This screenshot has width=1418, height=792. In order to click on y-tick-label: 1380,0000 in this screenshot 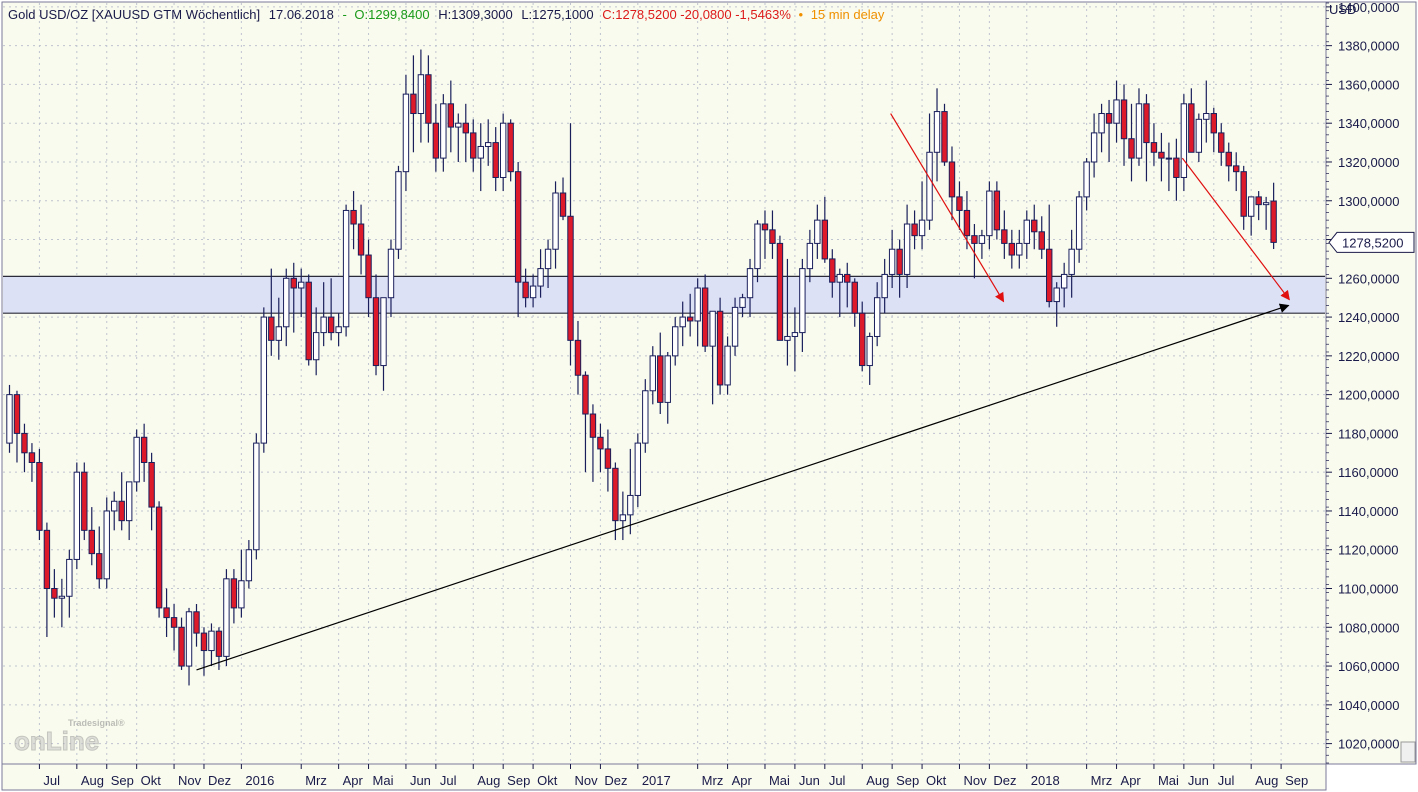, I will do `click(1368, 46)`.